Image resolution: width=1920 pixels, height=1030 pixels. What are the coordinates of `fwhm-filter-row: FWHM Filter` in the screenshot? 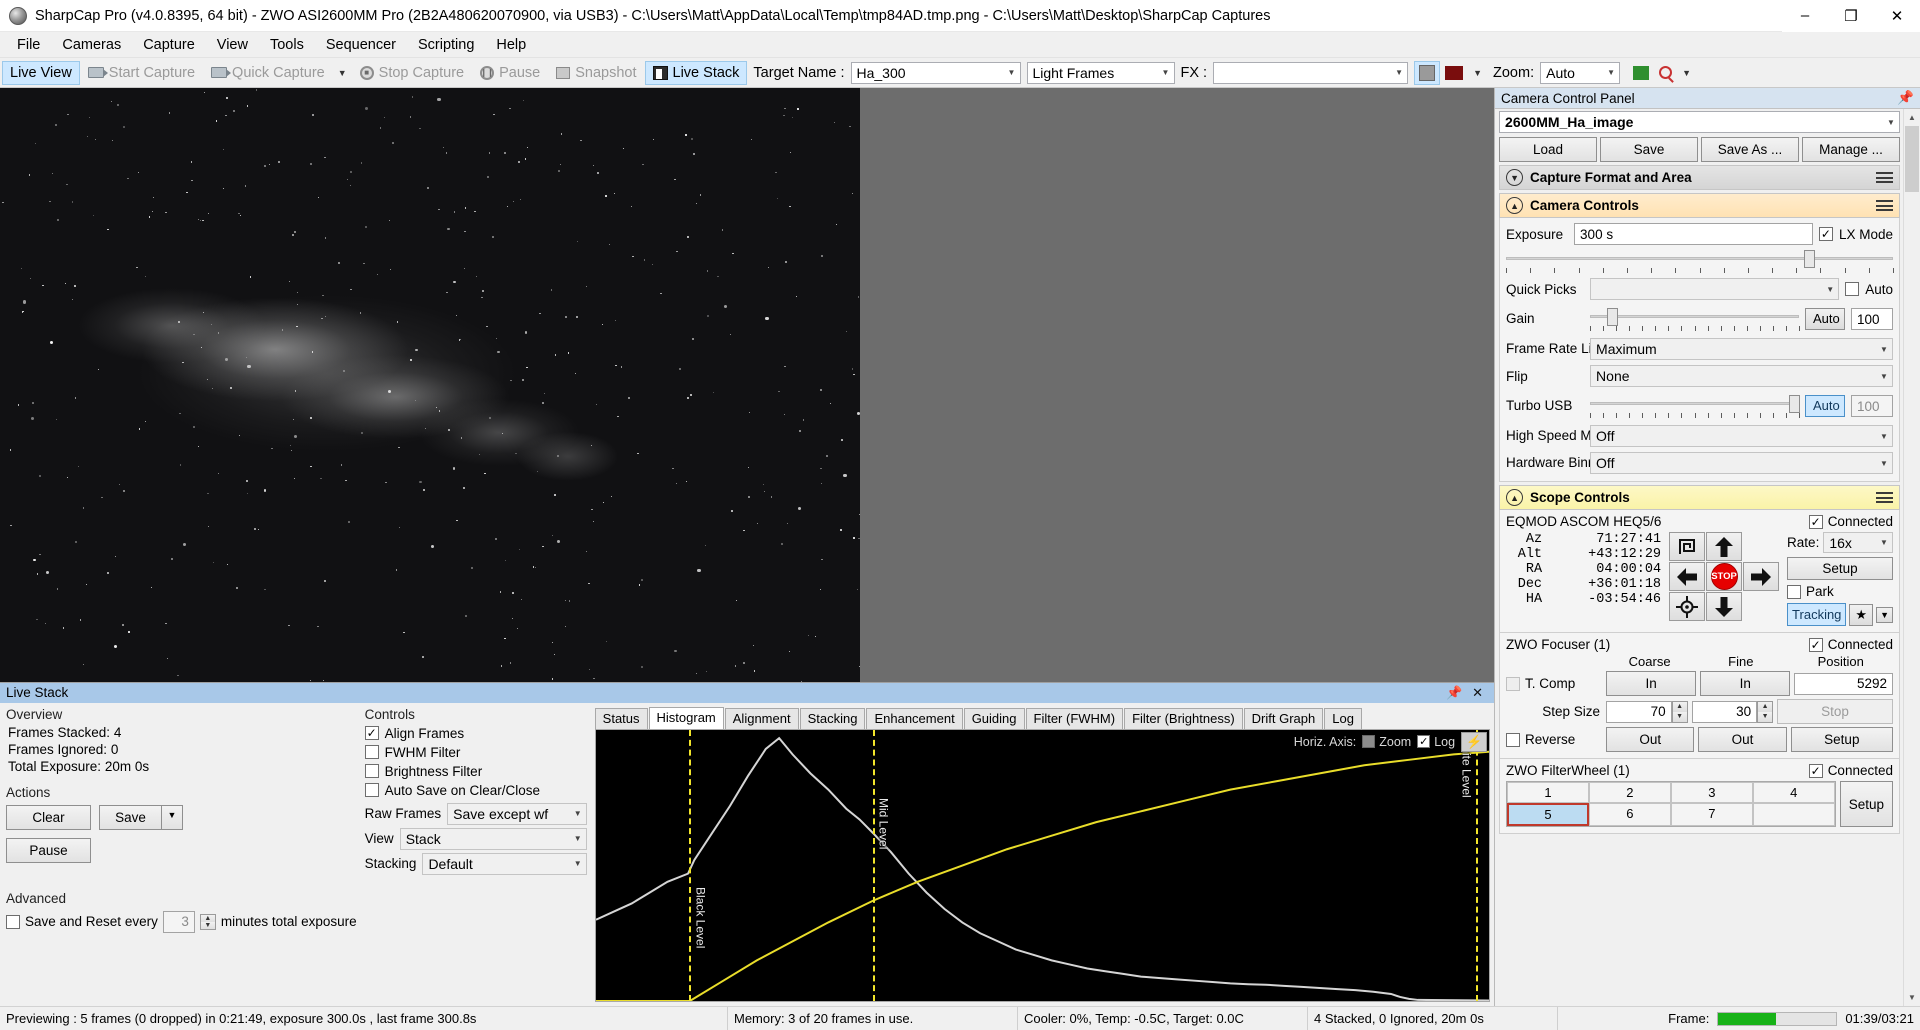 It's located at (475, 752).